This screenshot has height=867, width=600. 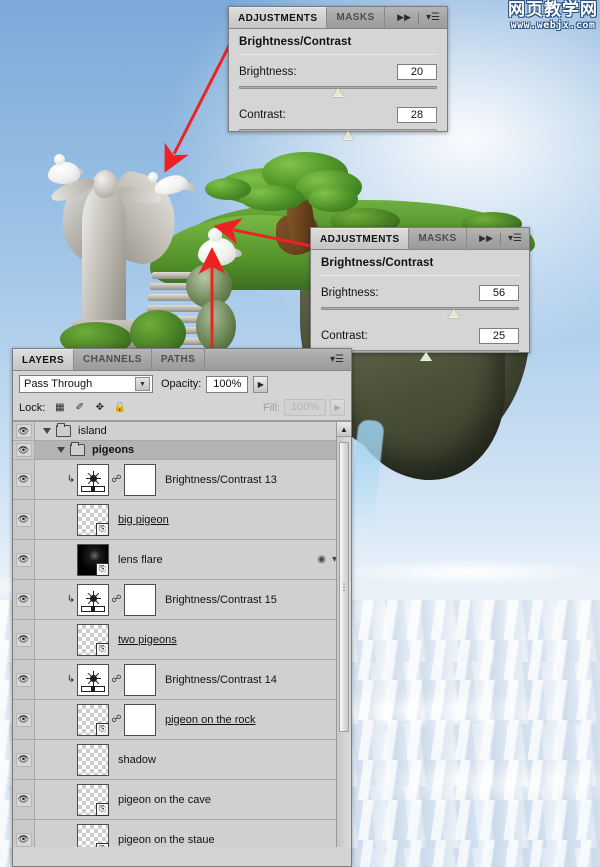 I want to click on scrollbar-thumb, so click(x=344, y=587).